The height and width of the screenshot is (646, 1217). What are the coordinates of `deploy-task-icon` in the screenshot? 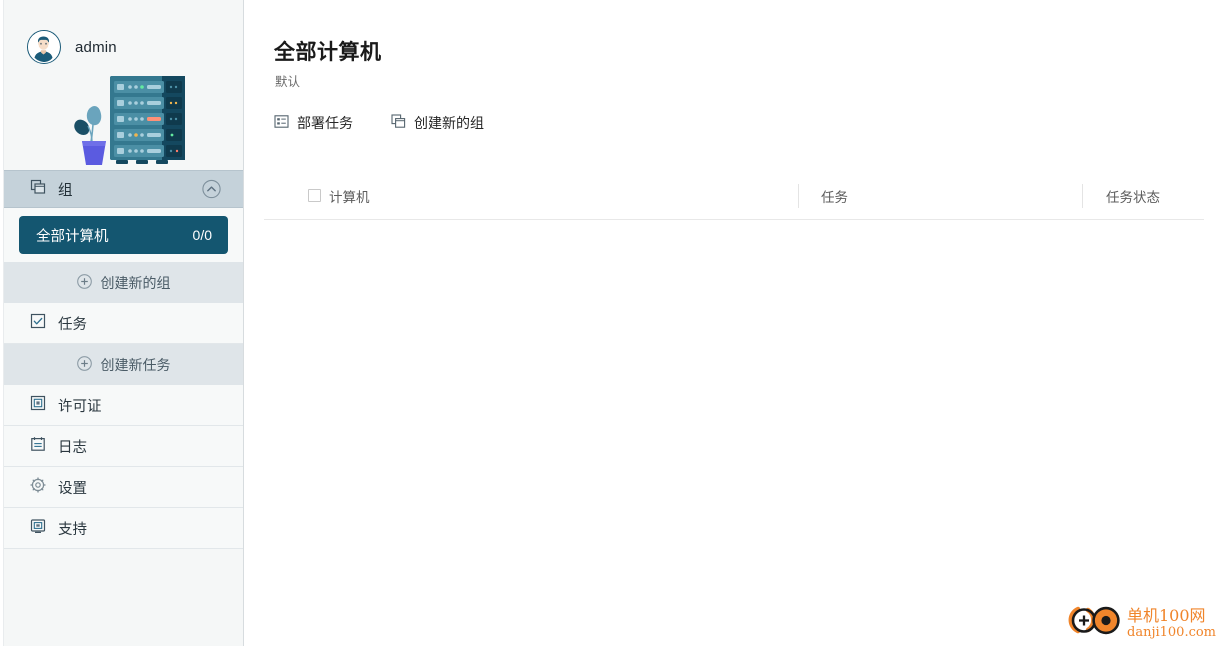 It's located at (281, 123).